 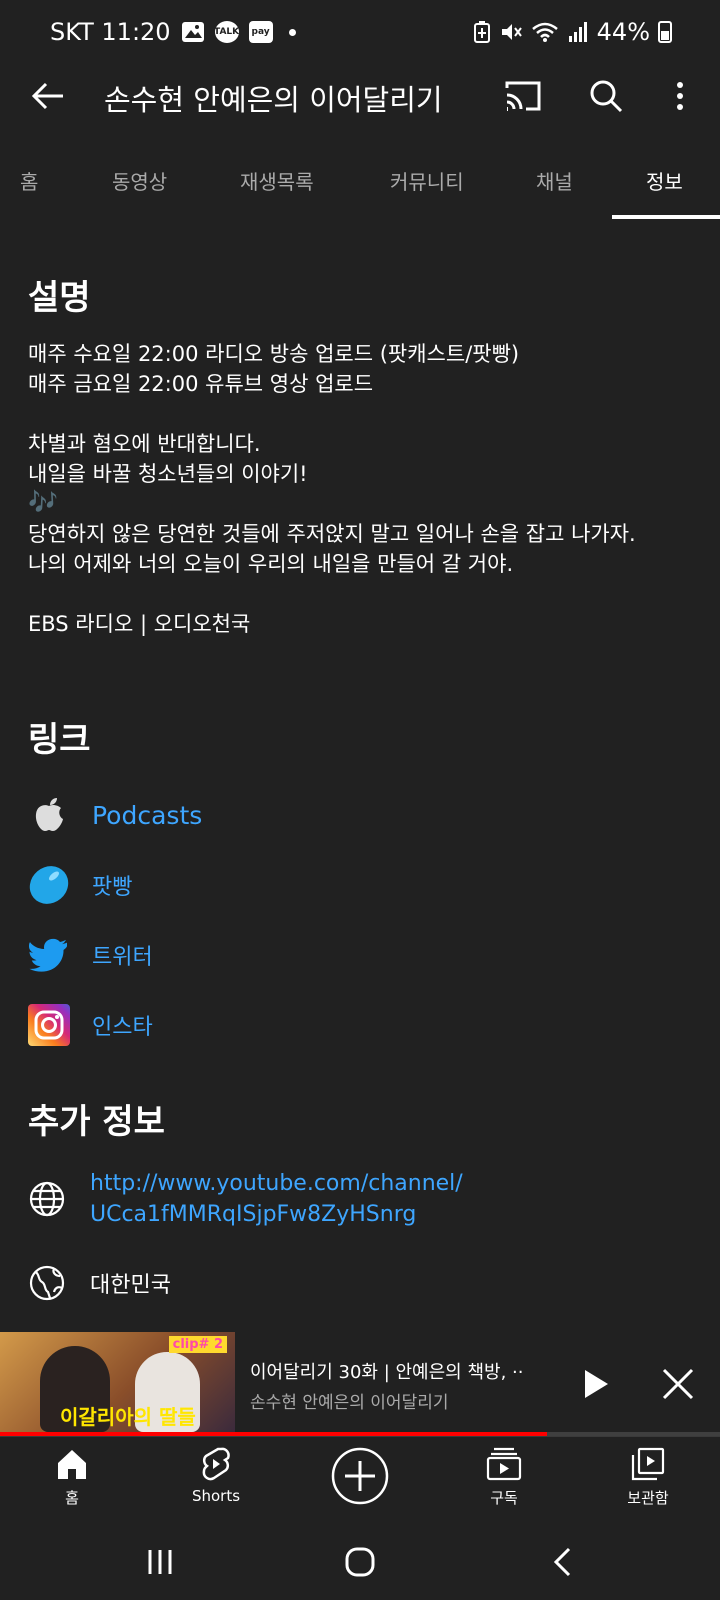 I want to click on tab-indicator, so click(x=666, y=217).